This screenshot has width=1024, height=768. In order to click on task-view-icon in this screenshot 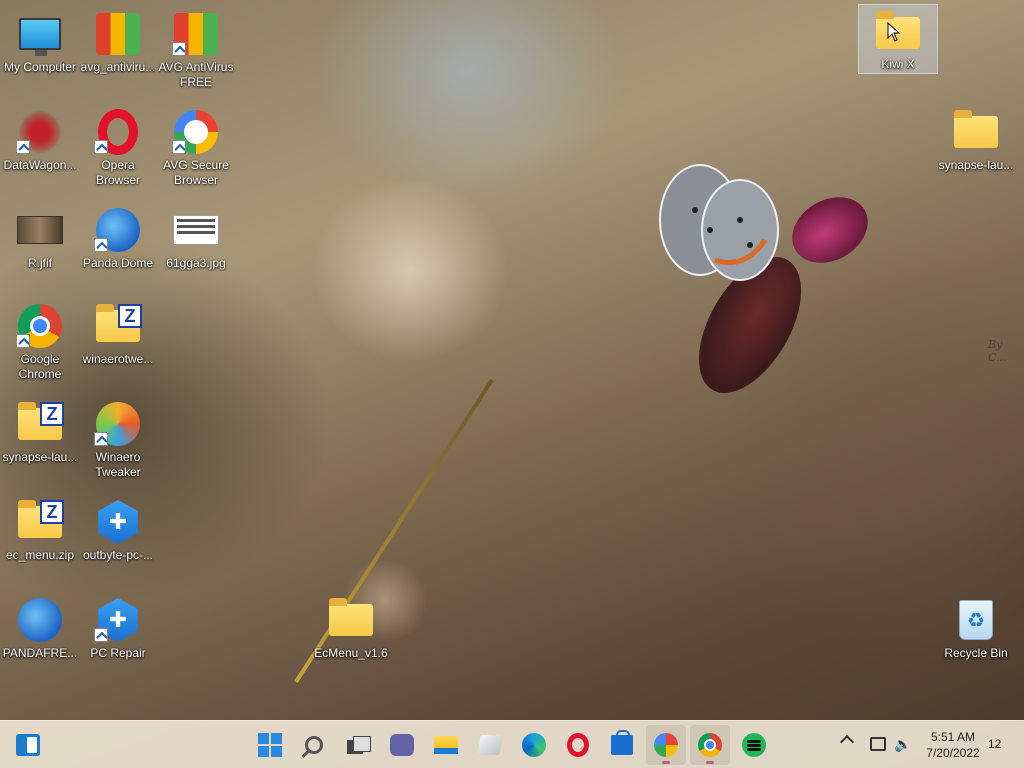, I will do `click(359, 745)`.